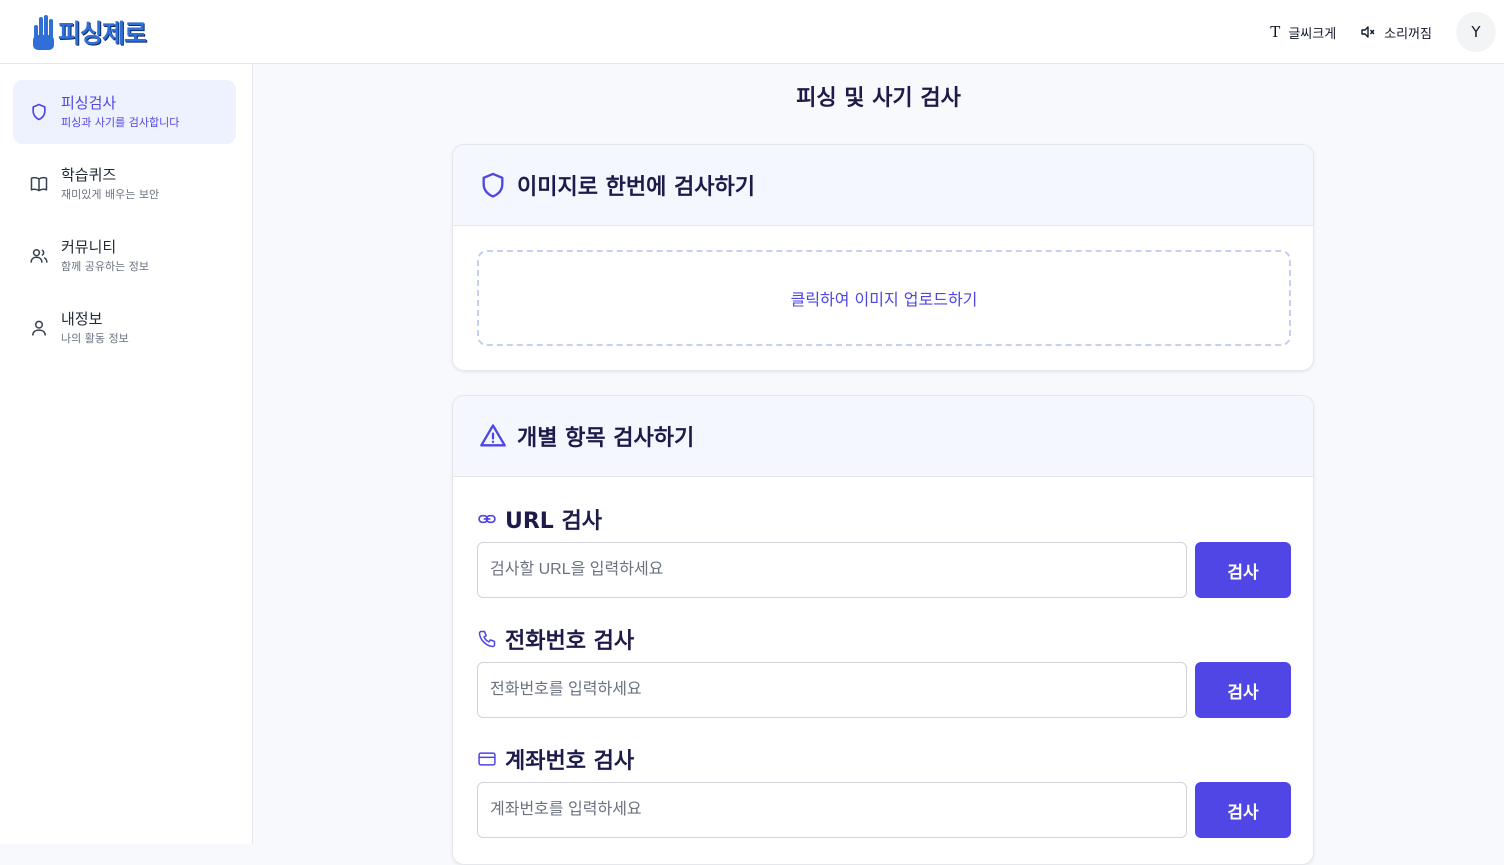  I want to click on sound-label: 소리꺼짐, so click(1408, 34).